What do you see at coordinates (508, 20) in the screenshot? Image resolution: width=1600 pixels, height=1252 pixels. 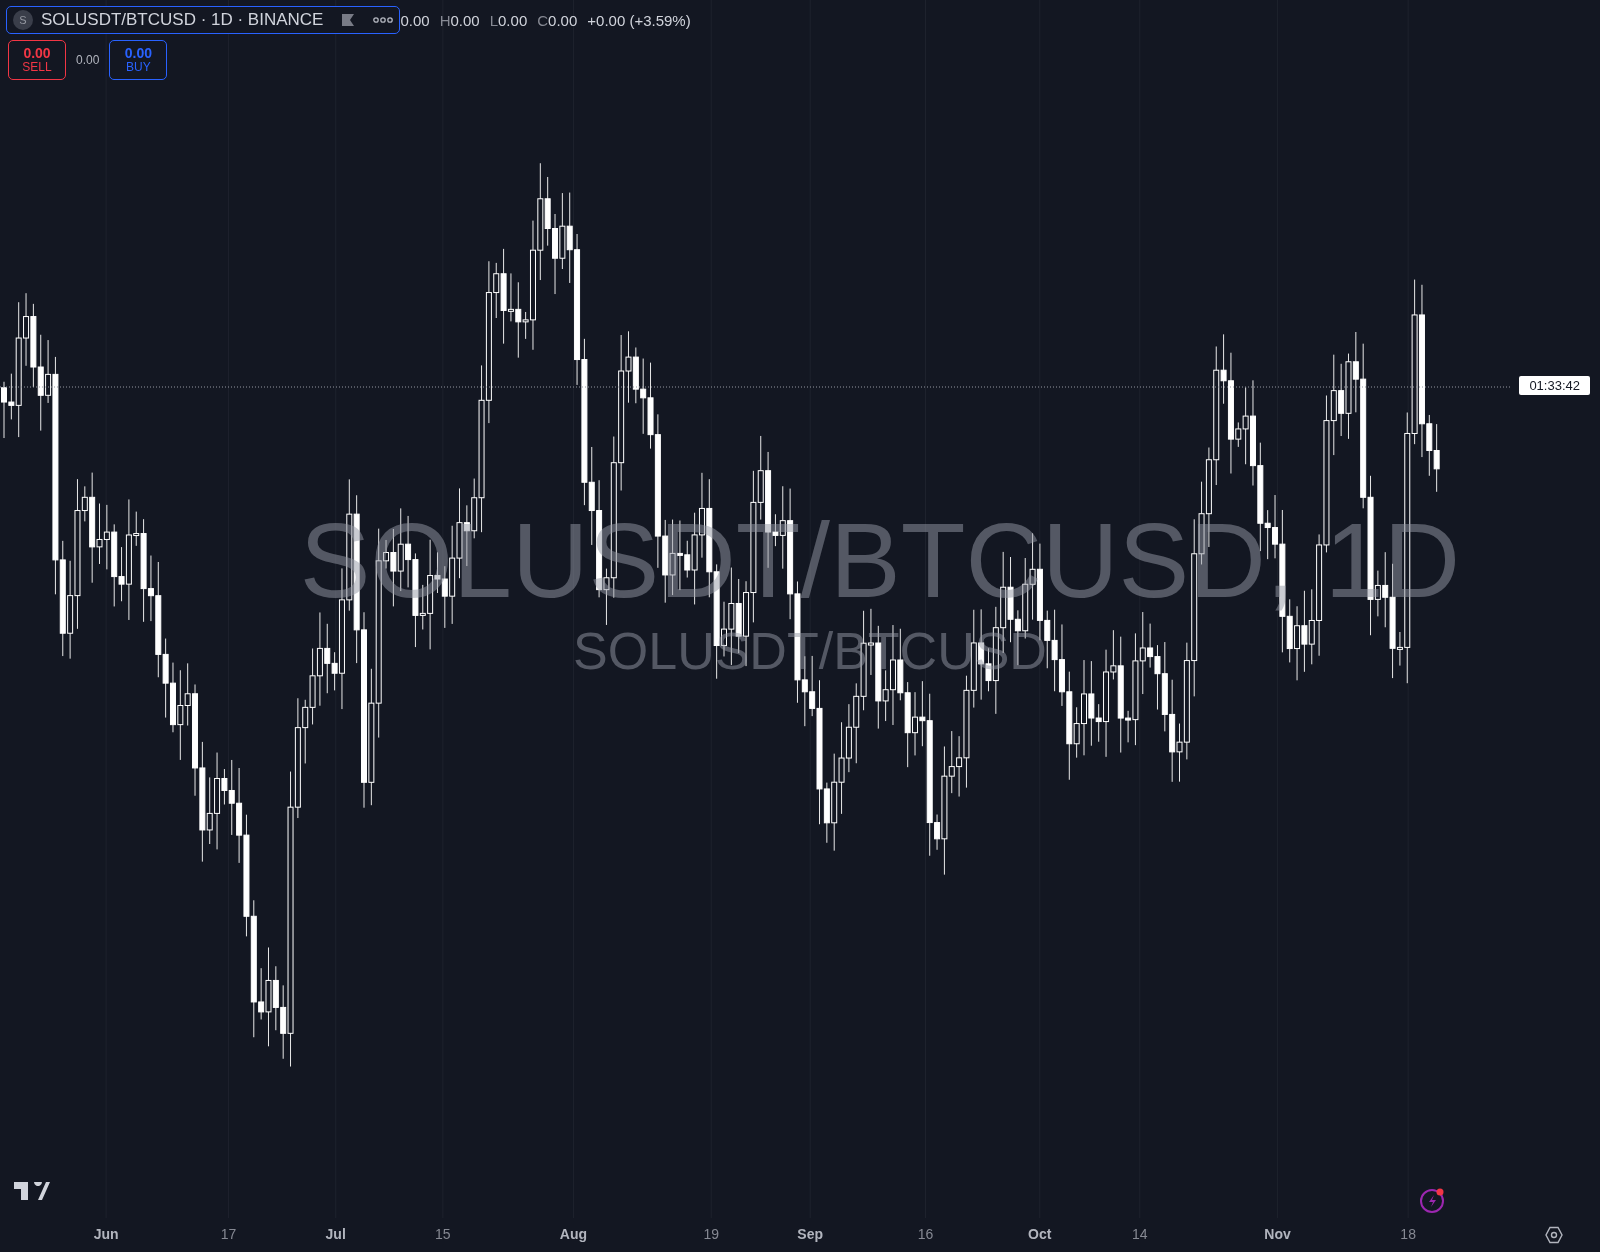 I see `ohlc-value: L0.00` at bounding box center [508, 20].